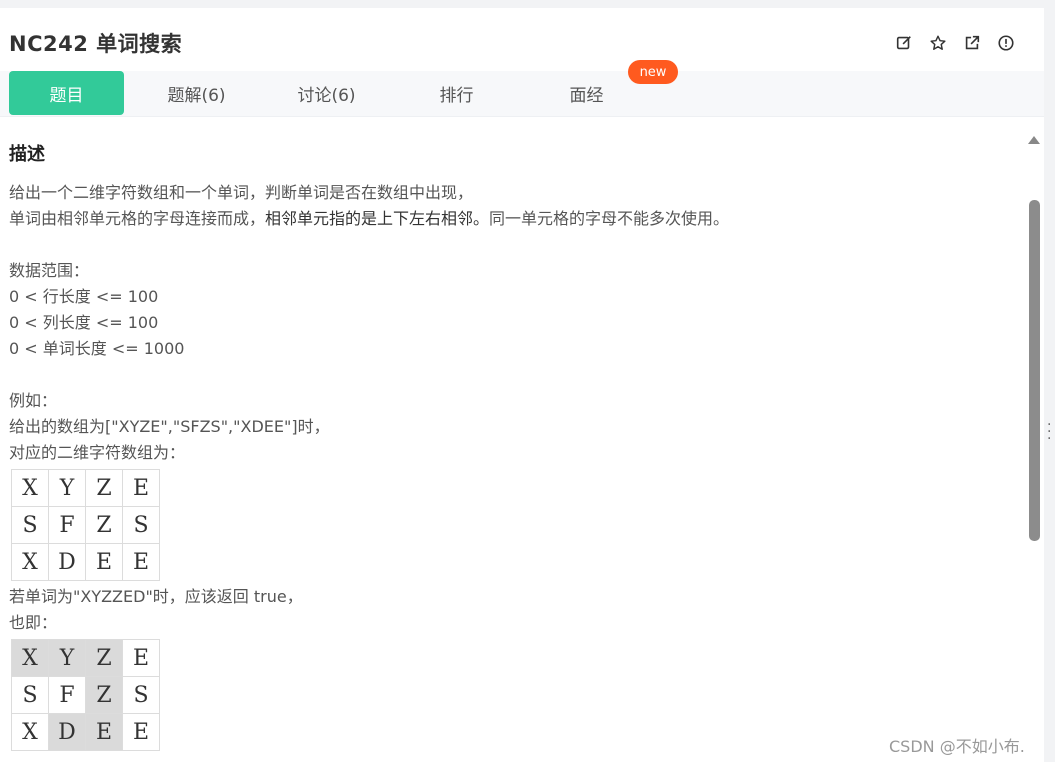 This screenshot has height=762, width=1055. What do you see at coordinates (955, 43) in the screenshot?
I see `header-actions` at bounding box center [955, 43].